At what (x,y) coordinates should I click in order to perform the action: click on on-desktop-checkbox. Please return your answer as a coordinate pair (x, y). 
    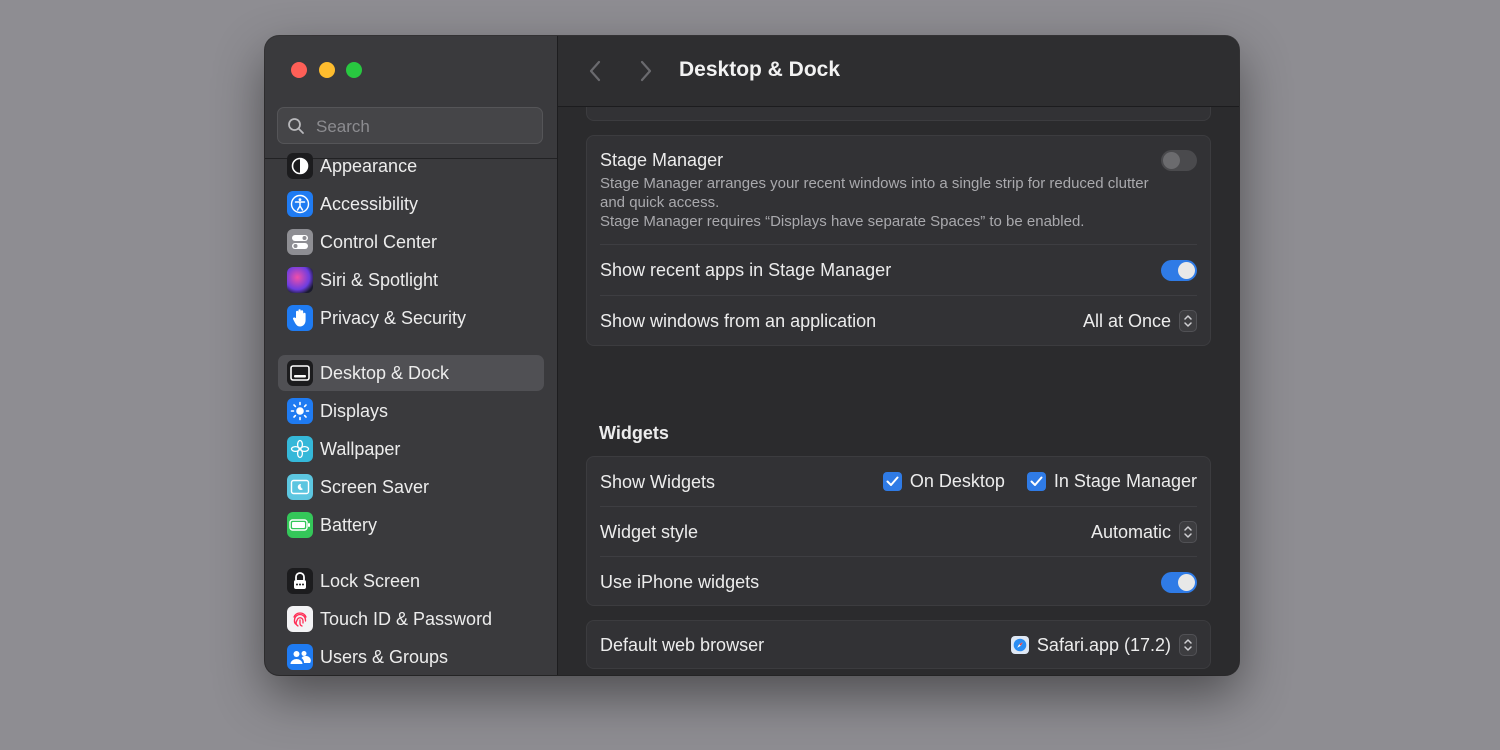
    Looking at the image, I should click on (892, 481).